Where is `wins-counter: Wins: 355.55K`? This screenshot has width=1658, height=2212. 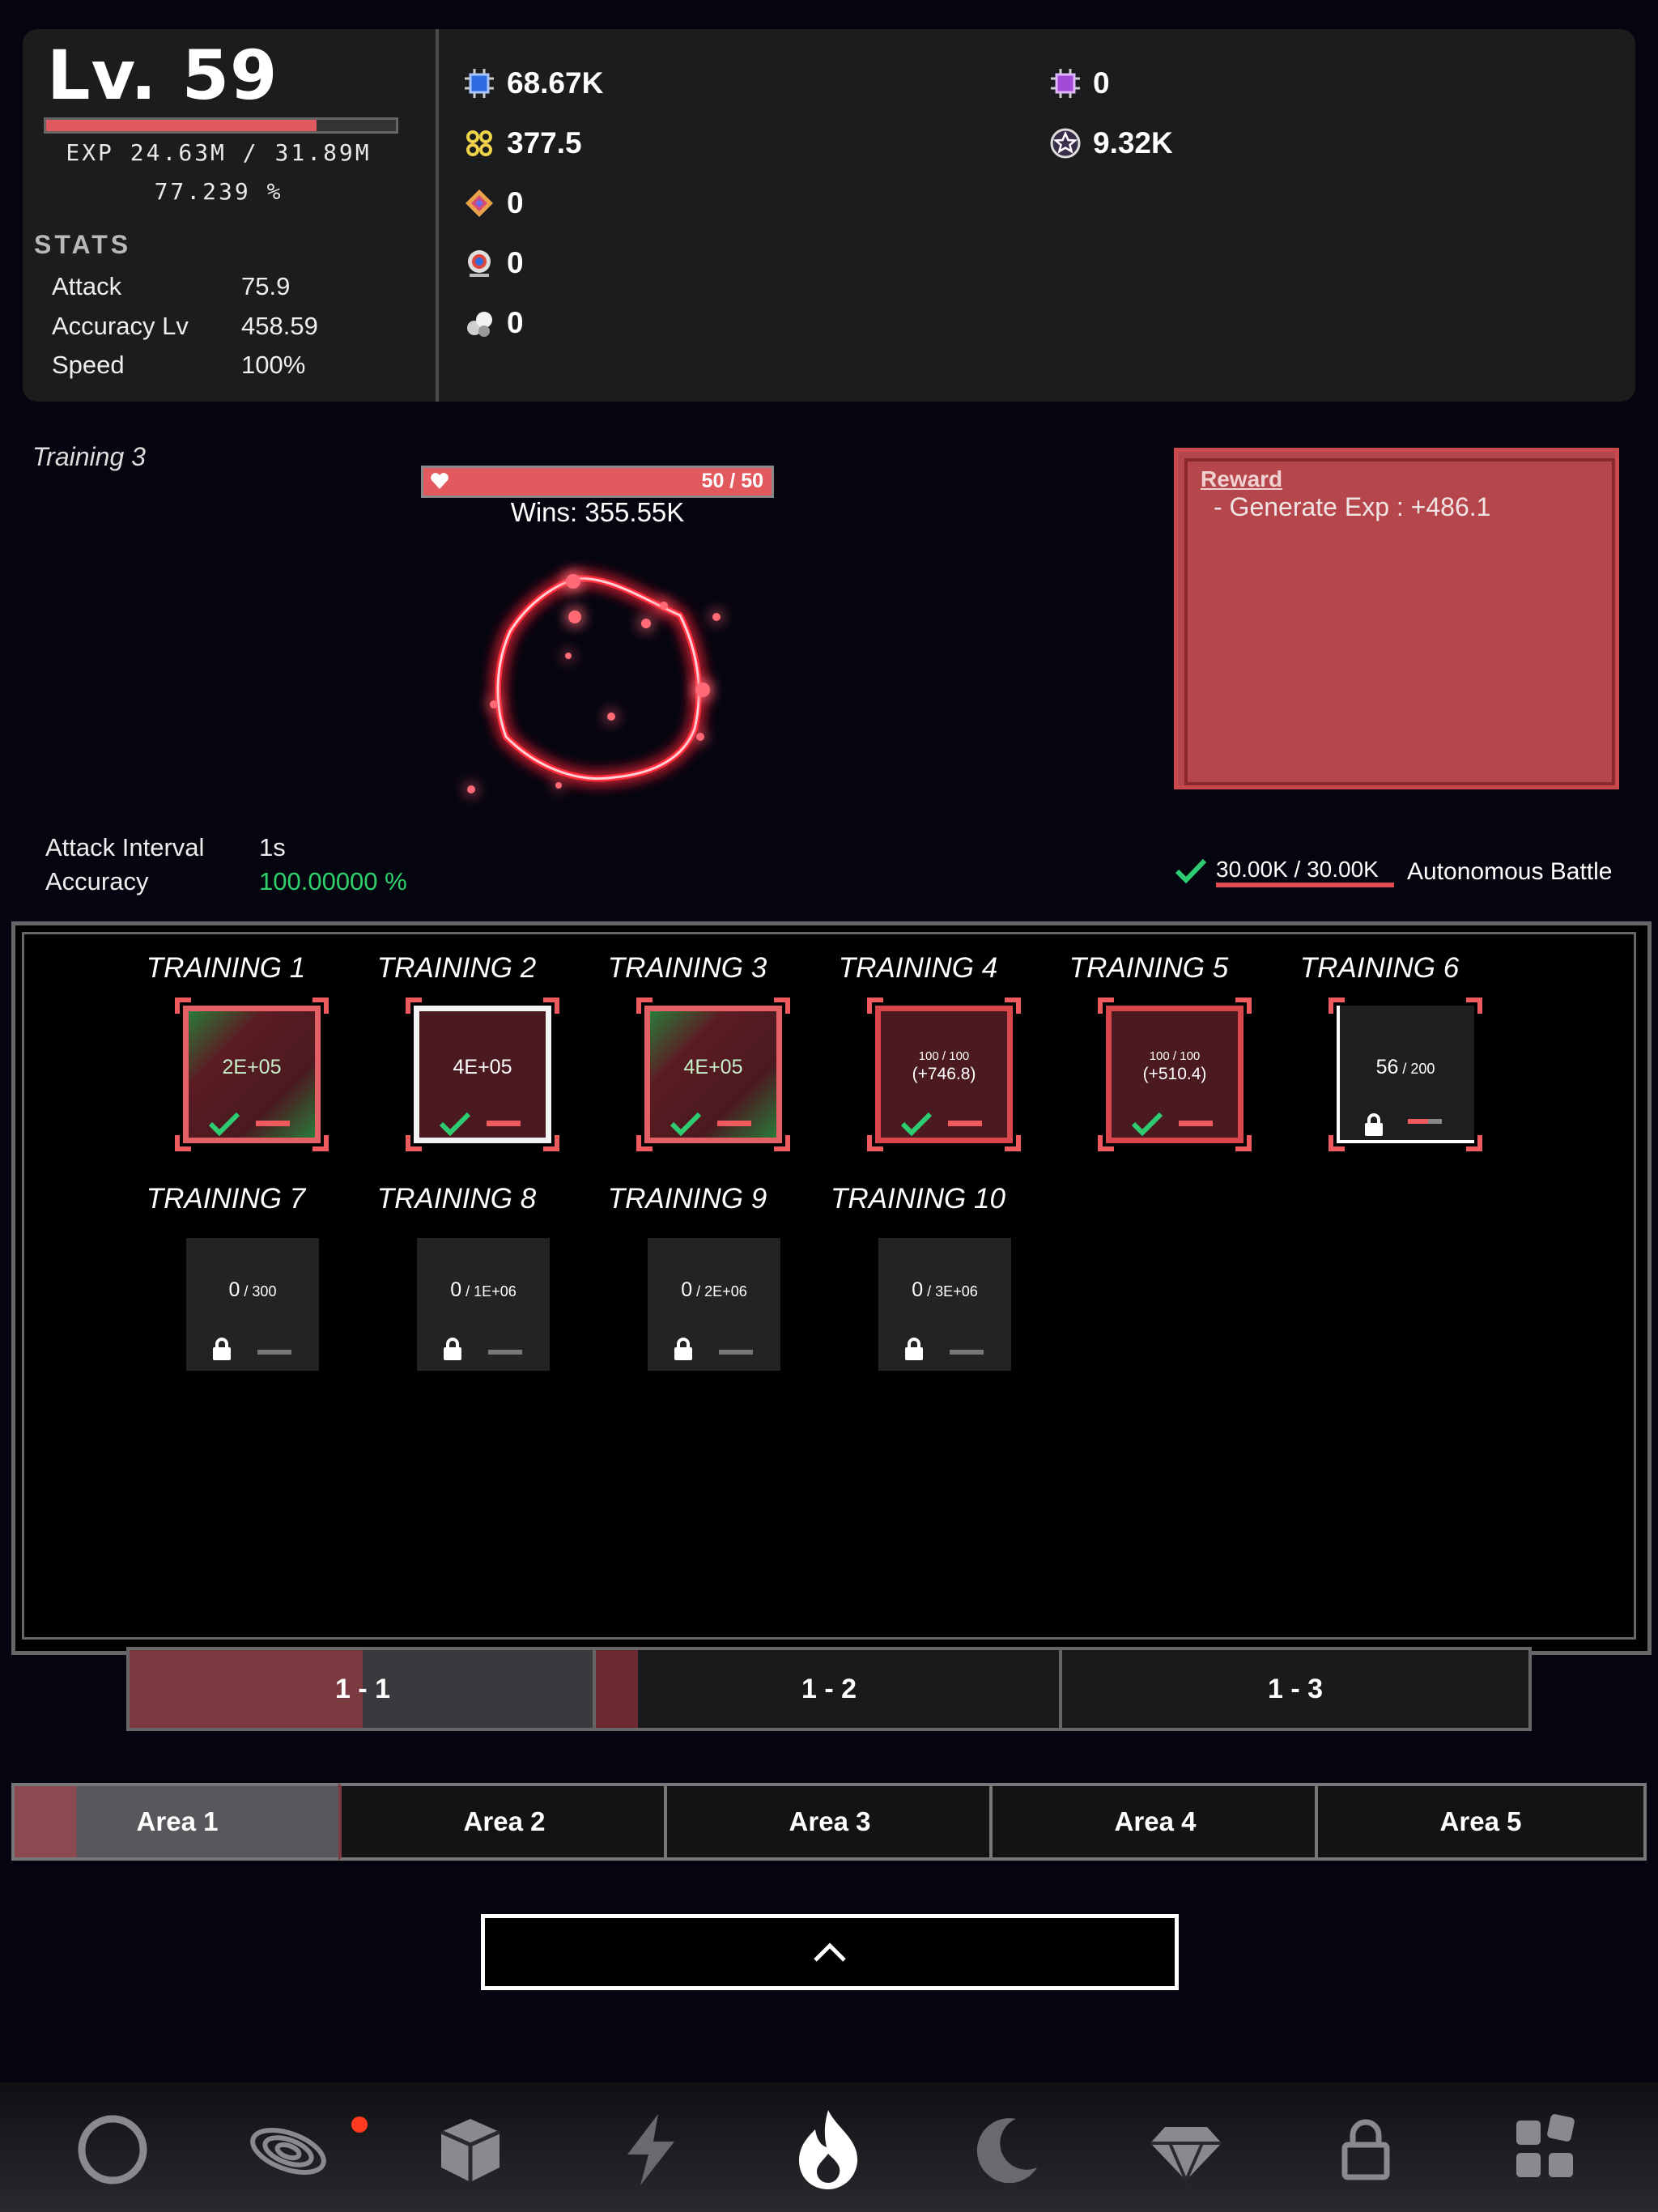 wins-counter: Wins: 355.55K is located at coordinates (597, 512).